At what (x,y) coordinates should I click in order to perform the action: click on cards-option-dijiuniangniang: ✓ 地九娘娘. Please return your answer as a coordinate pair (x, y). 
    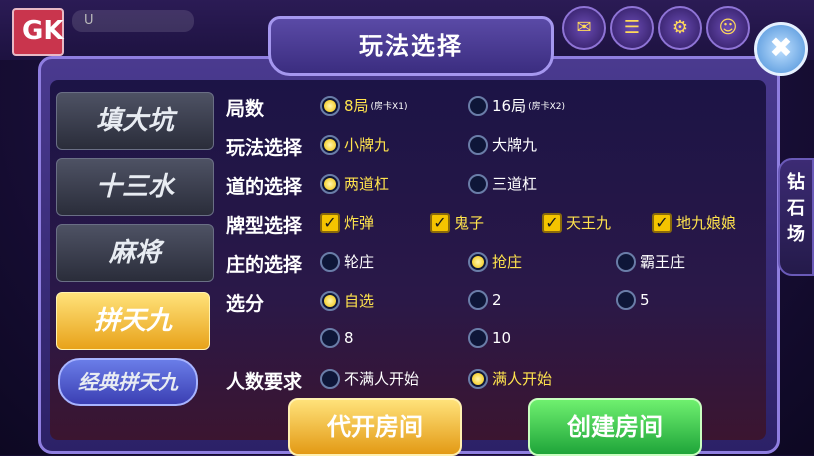
    Looking at the image, I should click on (694, 222).